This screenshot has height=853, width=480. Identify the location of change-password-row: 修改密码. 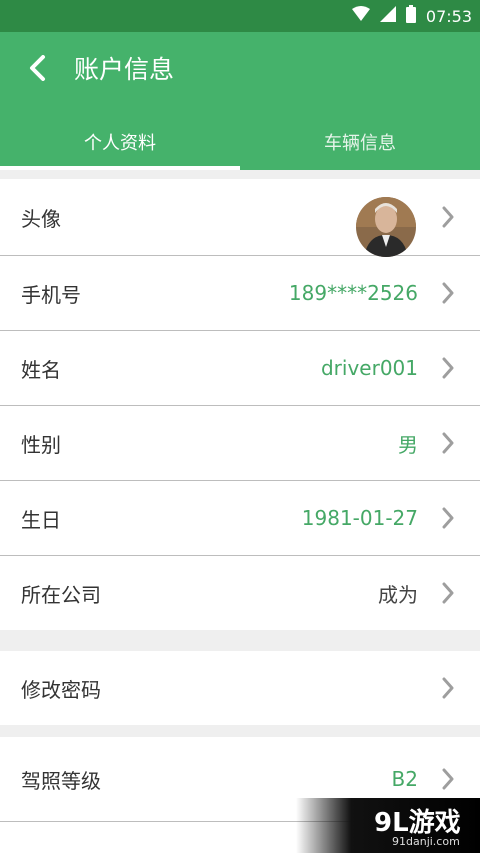
(240, 688).